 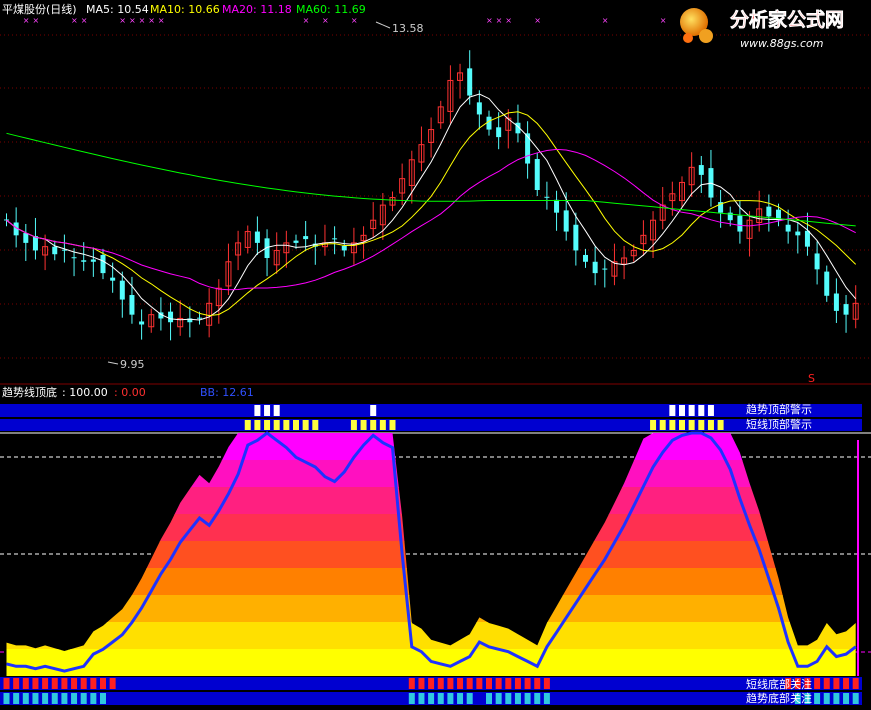 What do you see at coordinates (227, 392) in the screenshot?
I see `bb-label: BB: 12.61` at bounding box center [227, 392].